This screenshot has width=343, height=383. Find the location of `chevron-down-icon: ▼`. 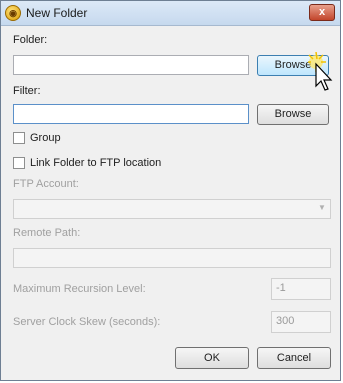

chevron-down-icon: ▼ is located at coordinates (322, 207).